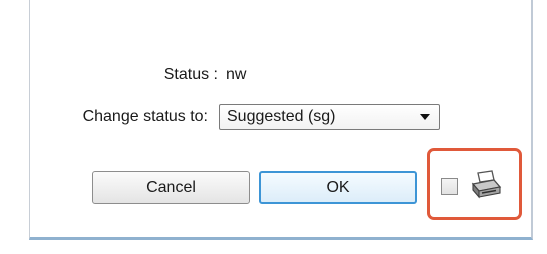 The height and width of the screenshot is (254, 547). Describe the element at coordinates (236, 74) in the screenshot. I see `status-value: nw` at that location.